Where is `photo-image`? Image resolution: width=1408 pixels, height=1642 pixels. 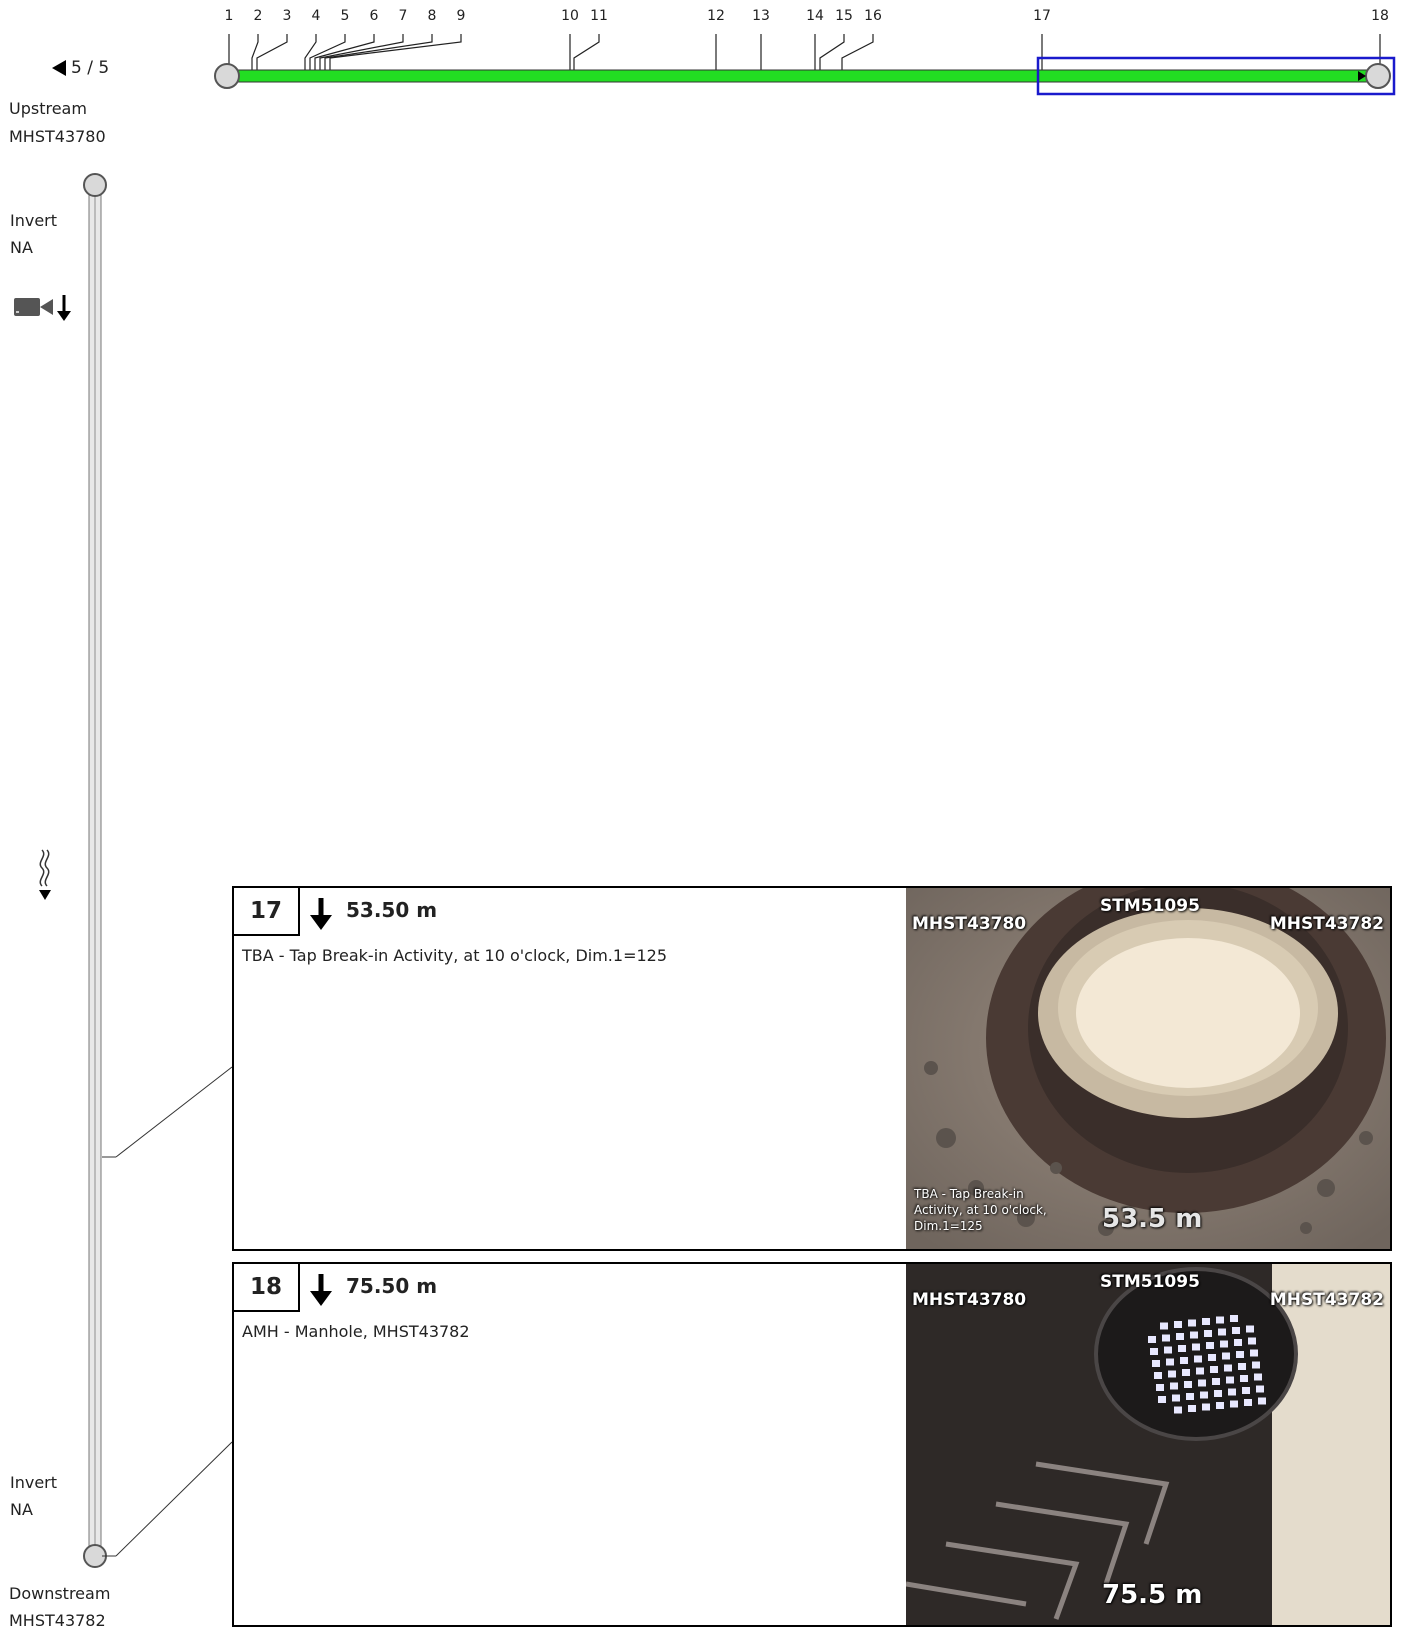
photo-image is located at coordinates (1148, 1444).